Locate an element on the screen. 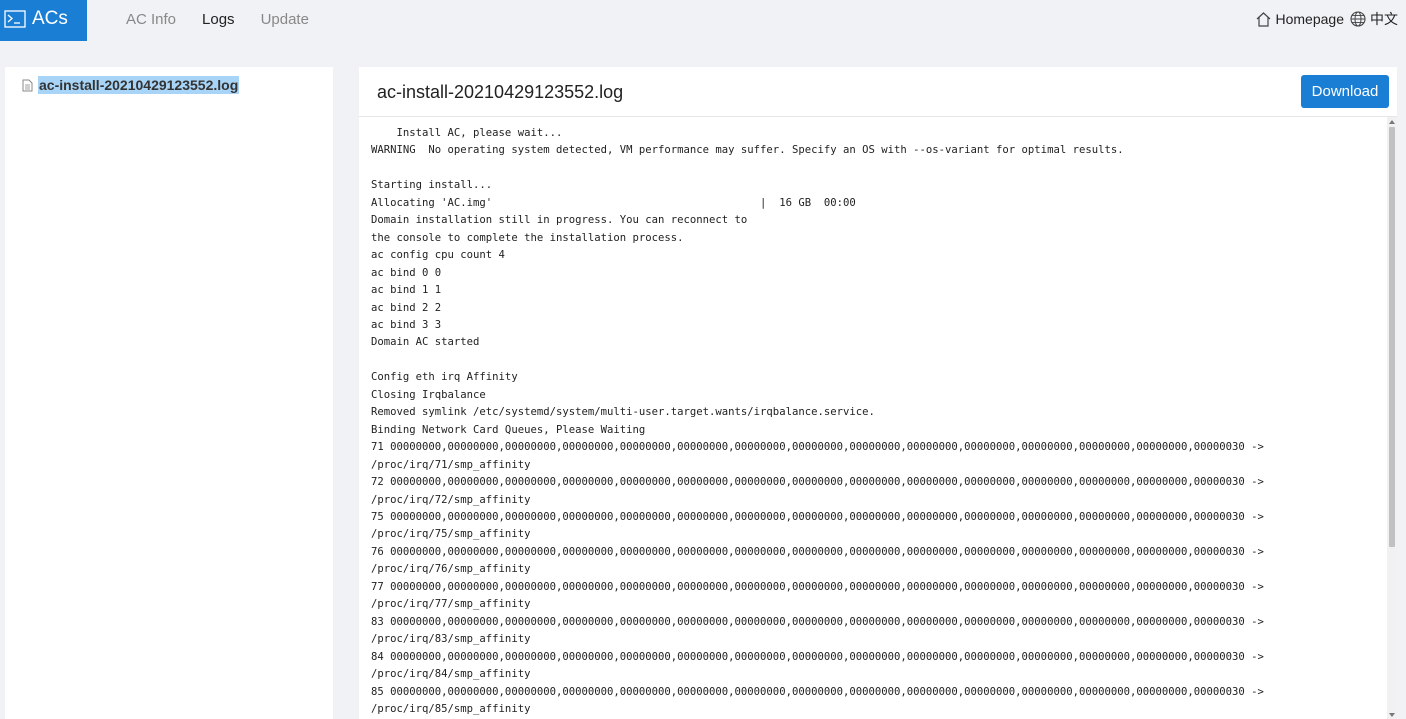 The height and width of the screenshot is (719, 1406). log-line: ac bind 3 3 is located at coordinates (406, 324).